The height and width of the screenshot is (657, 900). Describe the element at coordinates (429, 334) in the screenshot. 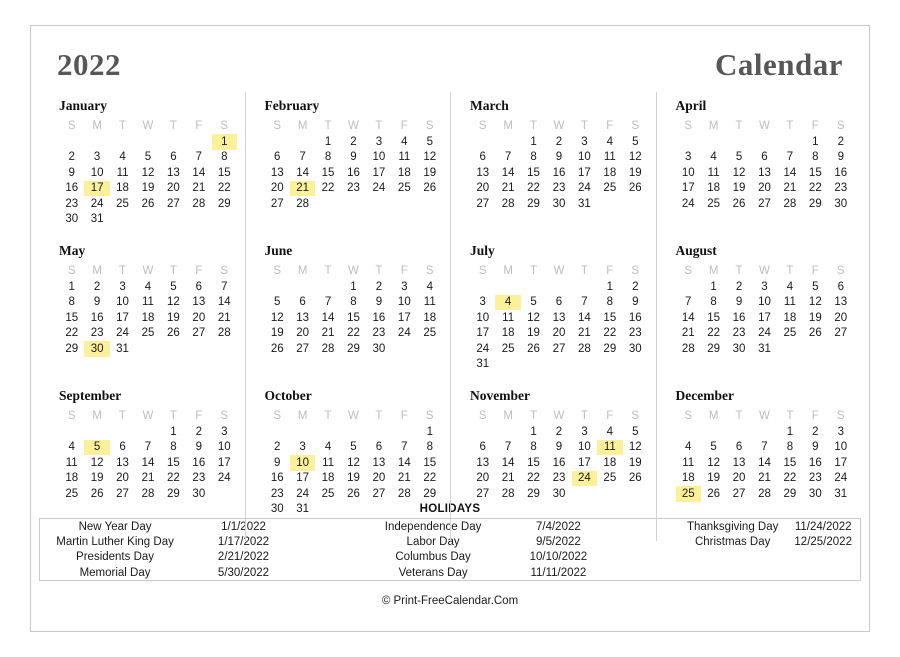

I see `day-cell: 25` at that location.